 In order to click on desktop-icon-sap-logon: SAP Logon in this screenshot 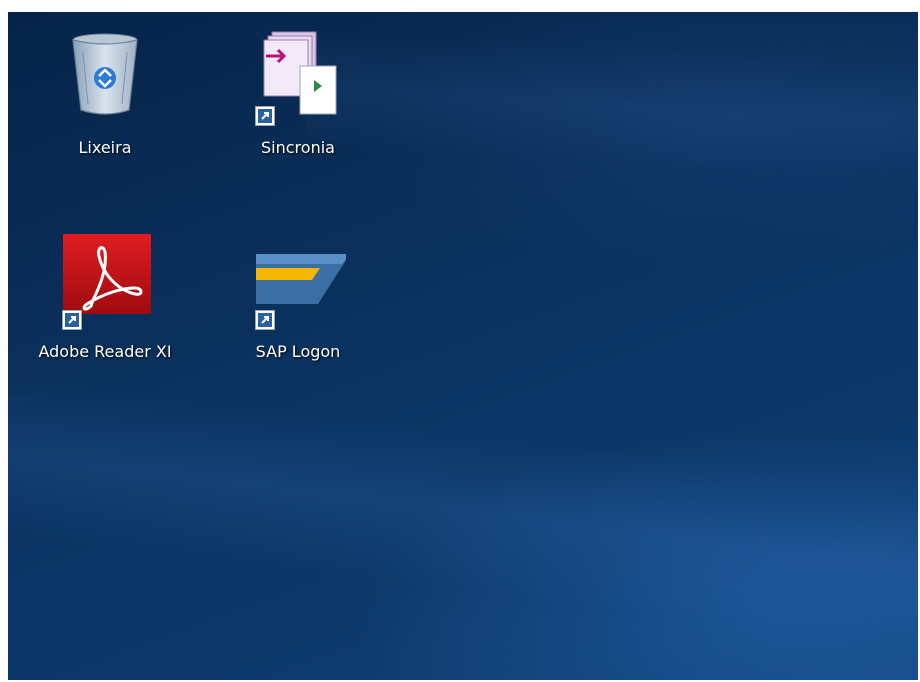, I will do `click(298, 304)`.